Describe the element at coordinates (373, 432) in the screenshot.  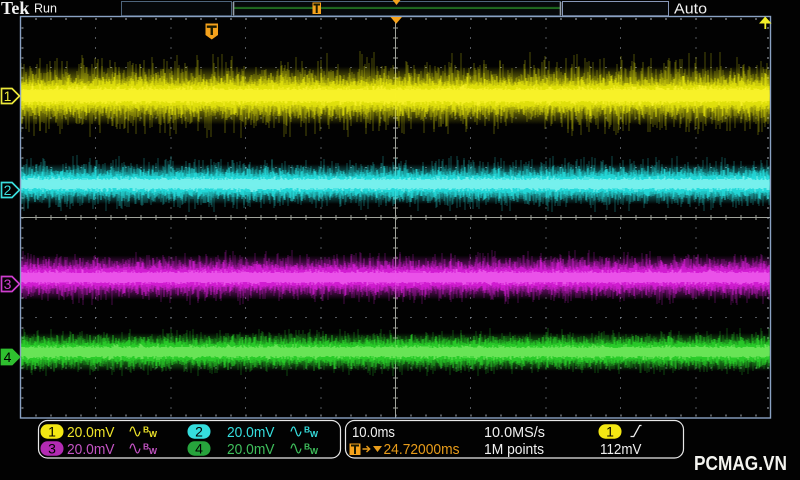
I see `svg-text: 10.0ms` at that location.